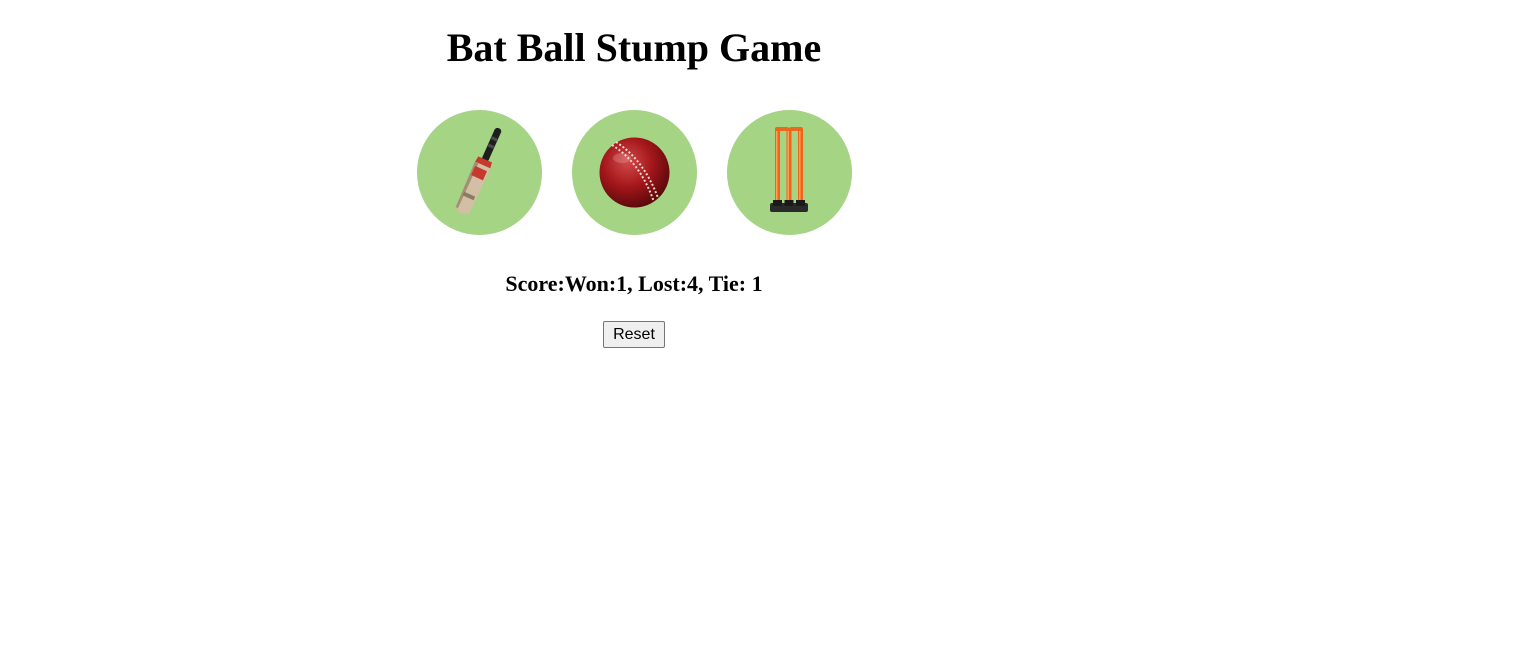 The width and height of the screenshot is (1540, 651). I want to click on score-text: Score:Won:1, Lost:4, Tie: 1, so click(634, 283).